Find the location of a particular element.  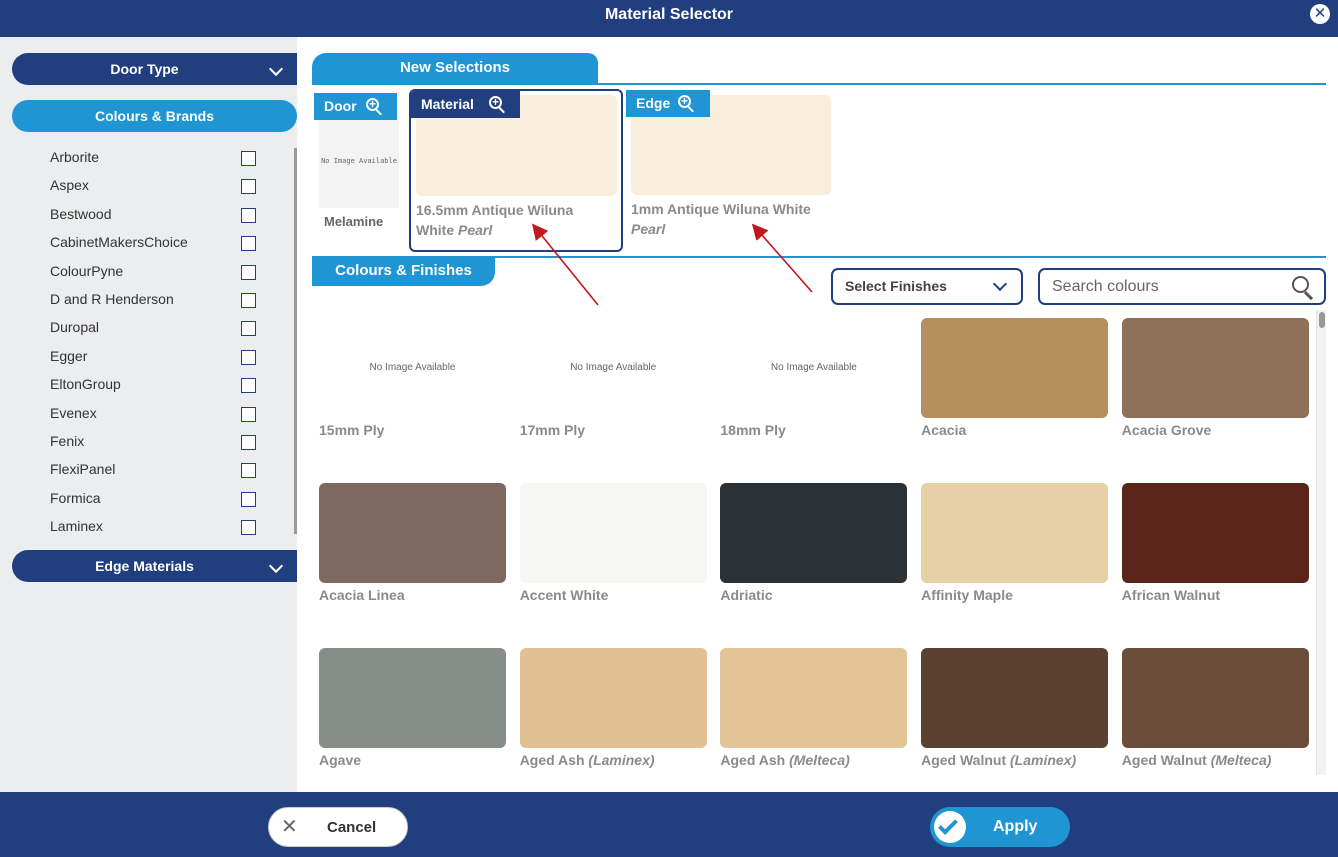

brand-item: CabinetMakersChoice is located at coordinates (160, 242).